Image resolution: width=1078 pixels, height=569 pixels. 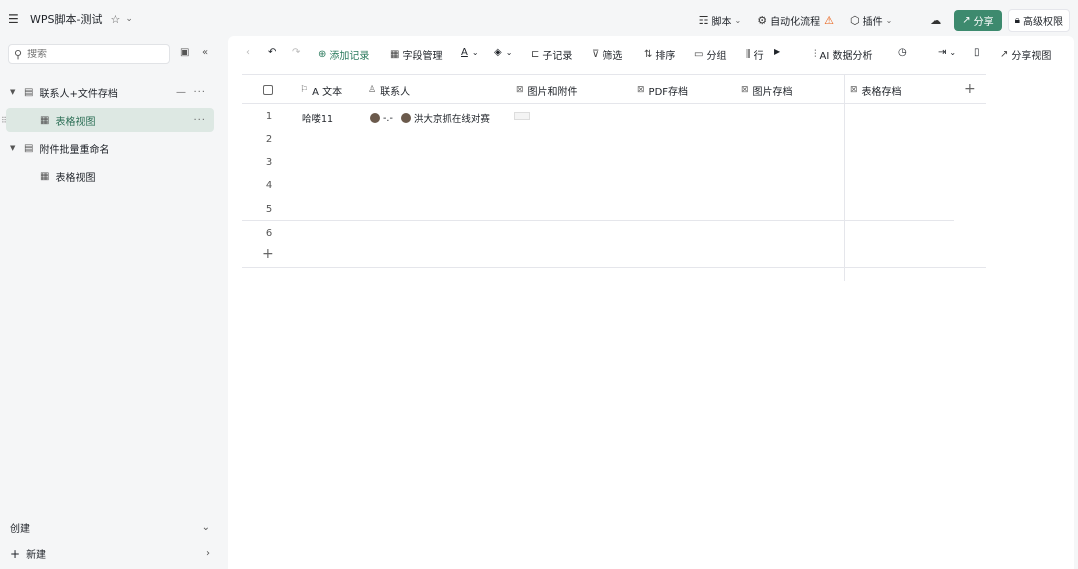 What do you see at coordinates (854, 20) in the screenshot?
I see `plugin-icon: ⬡` at bounding box center [854, 20].